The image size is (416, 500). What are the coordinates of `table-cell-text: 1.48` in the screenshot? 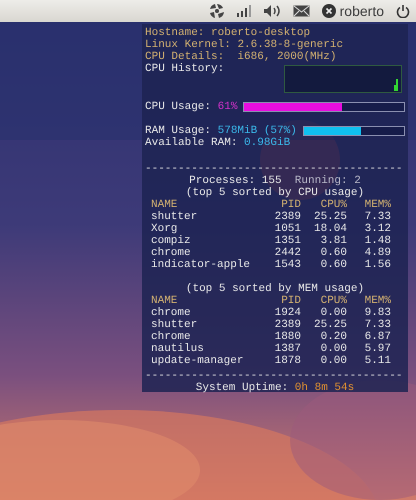 It's located at (377, 241).